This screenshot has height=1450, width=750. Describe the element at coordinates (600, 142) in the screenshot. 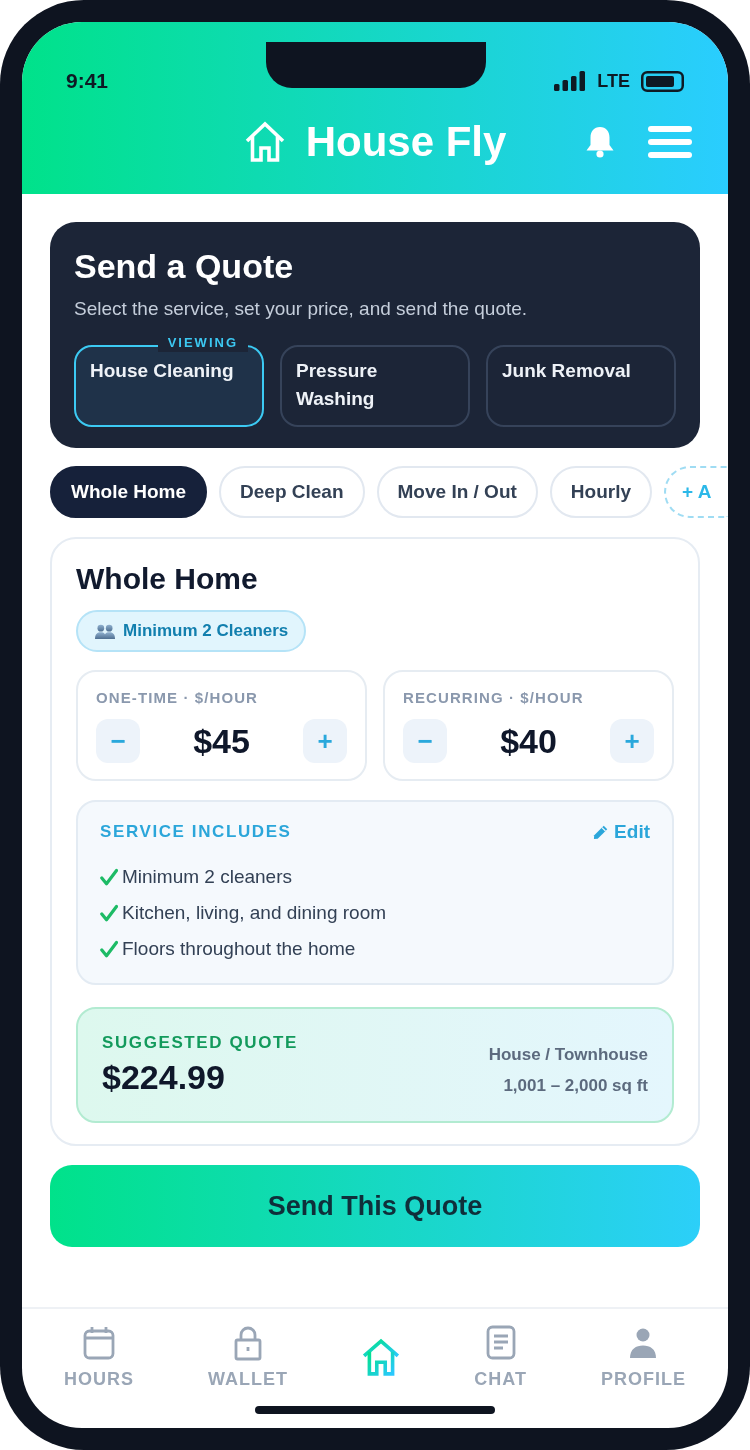

I see `bell-icon` at that location.